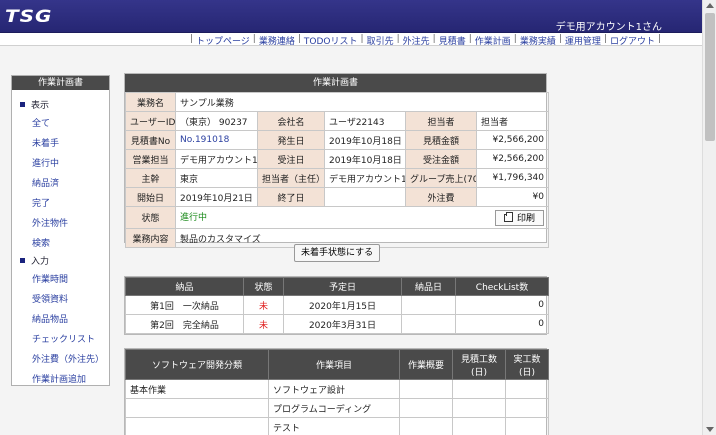  I want to click on sidebar-item-delivery-goods: 納品物品, so click(50, 318).